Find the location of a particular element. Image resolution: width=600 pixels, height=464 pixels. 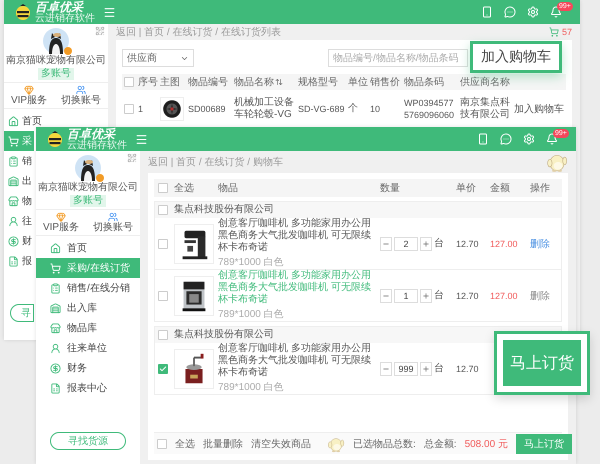

home-icon is located at coordinates (13, 121).